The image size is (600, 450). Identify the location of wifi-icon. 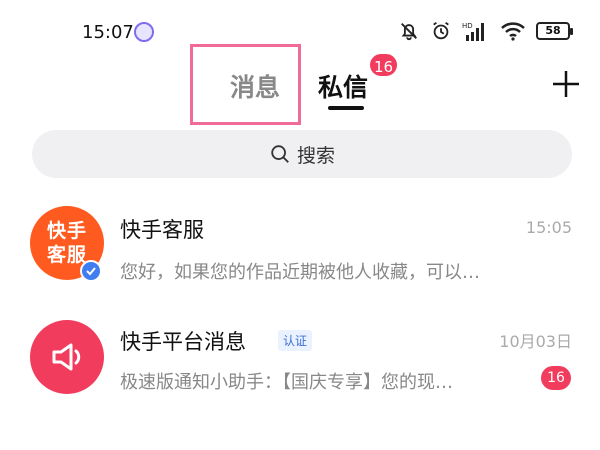
(513, 31).